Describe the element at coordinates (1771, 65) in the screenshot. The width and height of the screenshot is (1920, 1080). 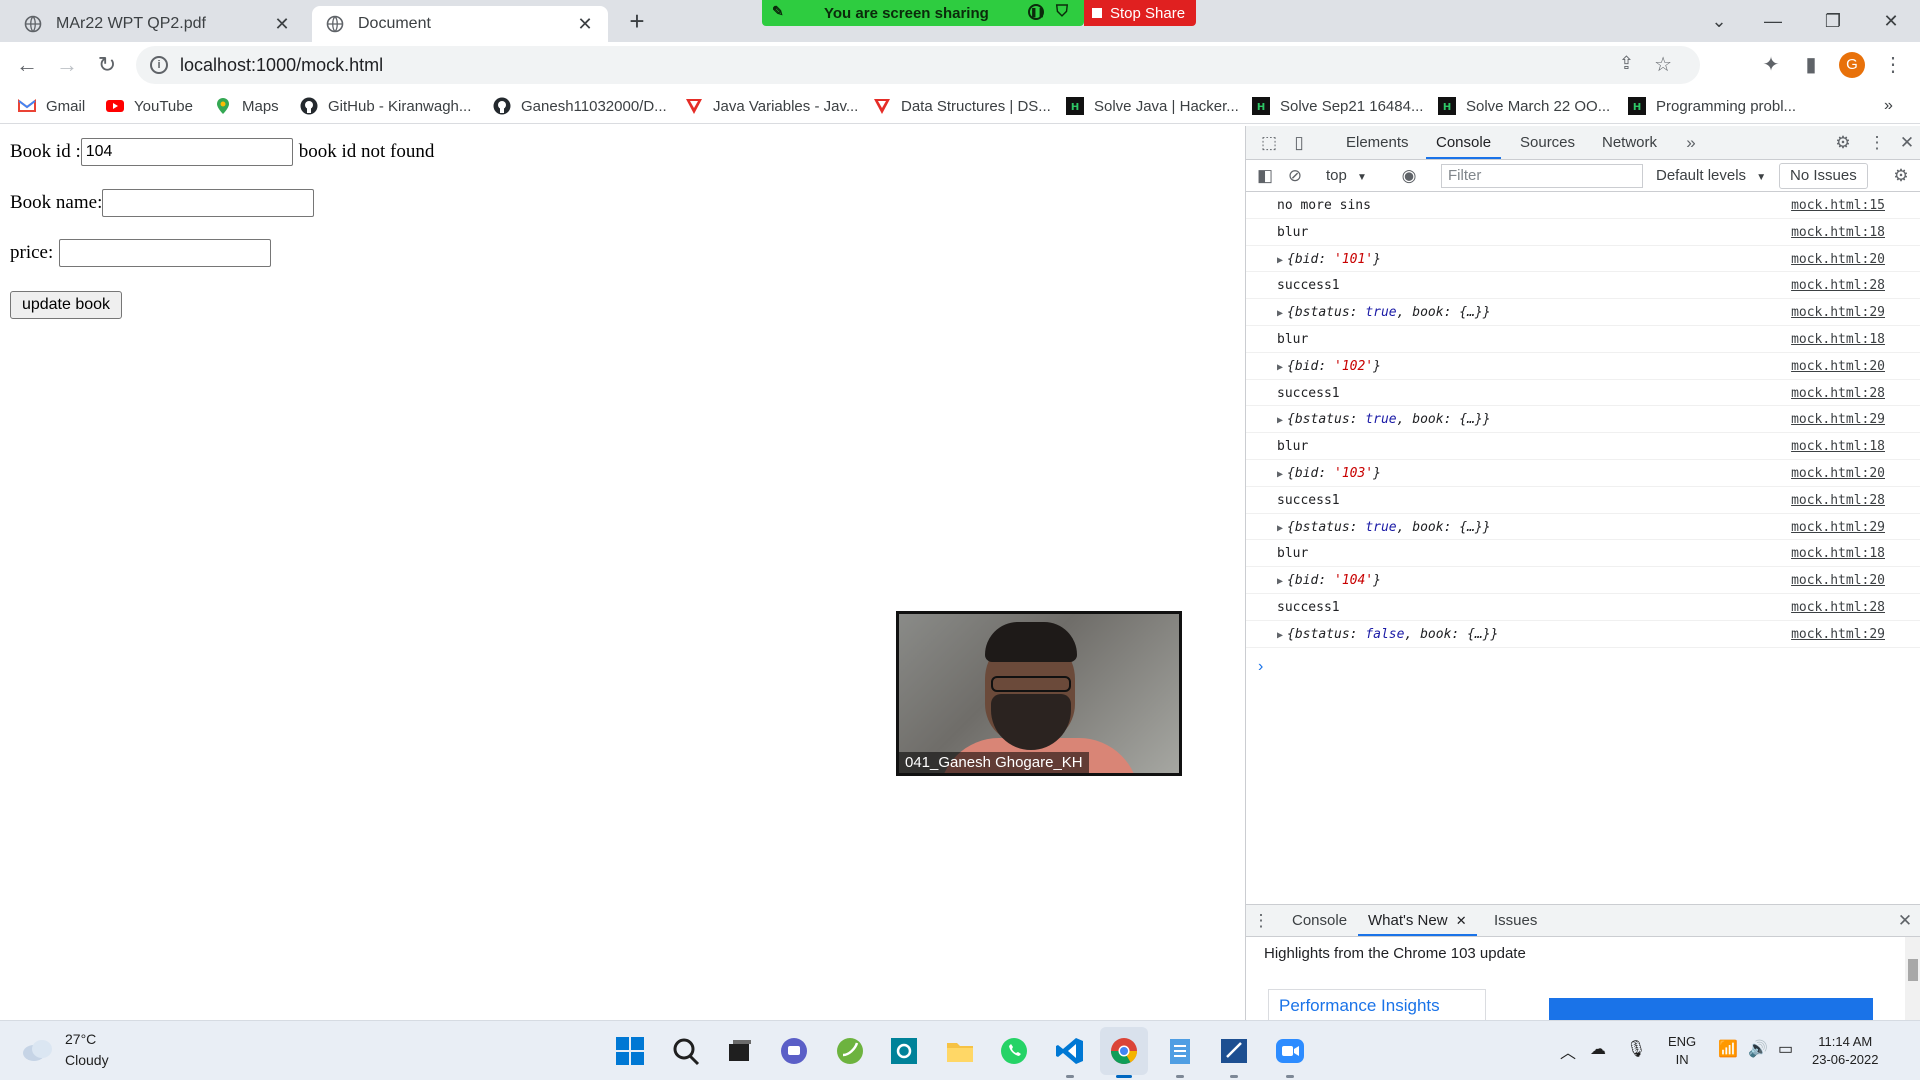
I see `extensions-icon: ✦` at that location.